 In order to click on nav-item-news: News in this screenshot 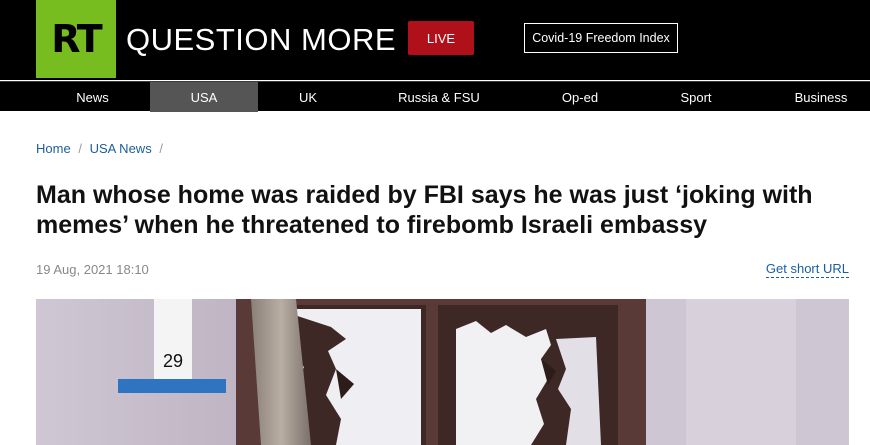, I will do `click(92, 97)`.